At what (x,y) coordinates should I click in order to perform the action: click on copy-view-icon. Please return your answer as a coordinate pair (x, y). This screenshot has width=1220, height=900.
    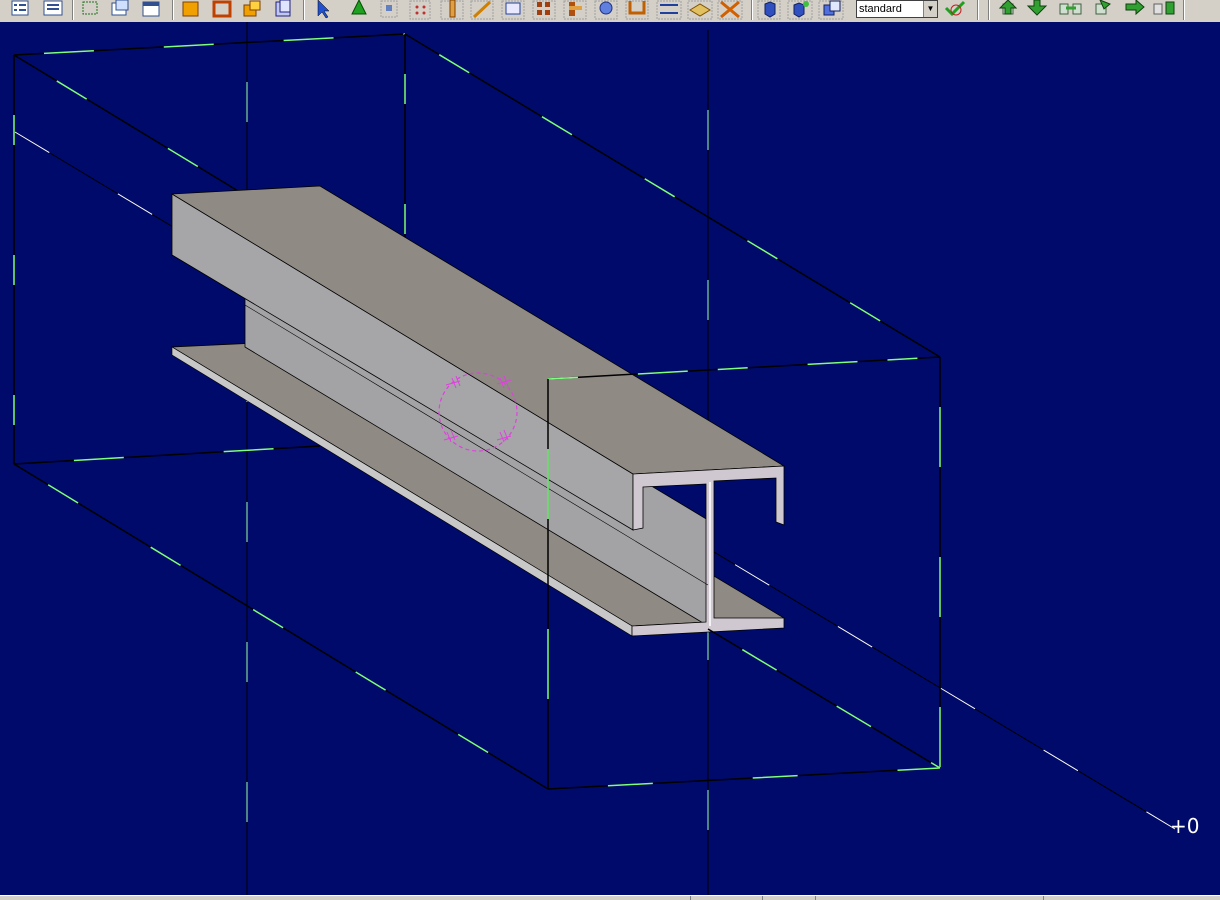
    Looking at the image, I should click on (120, 8).